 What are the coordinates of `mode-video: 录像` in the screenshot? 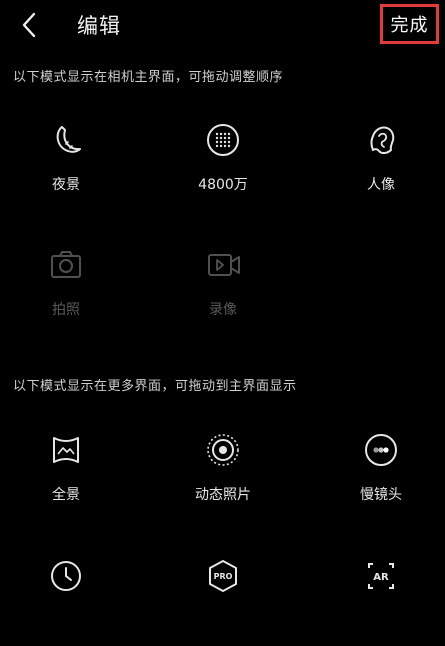 It's located at (223, 290).